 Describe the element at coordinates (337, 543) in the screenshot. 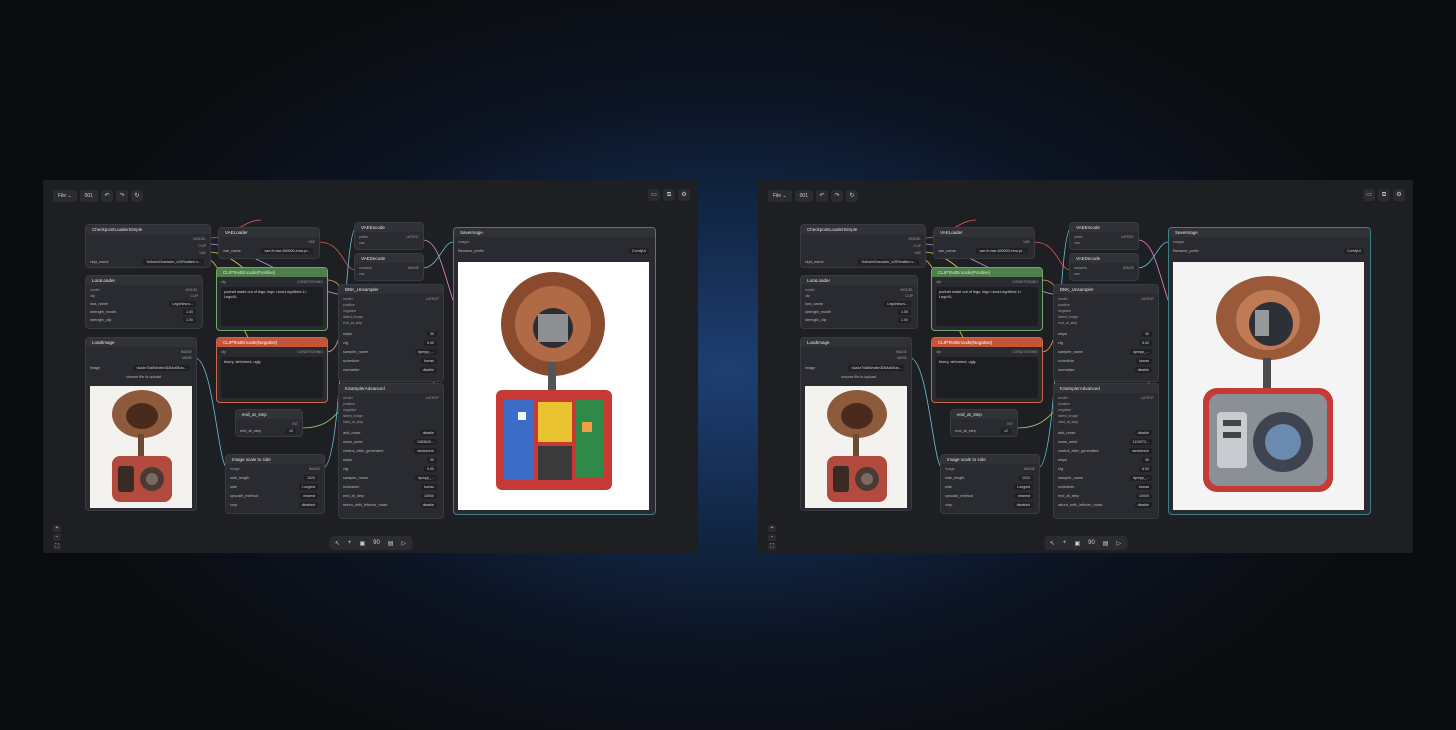

I see `select-tool-icon: ↖` at that location.